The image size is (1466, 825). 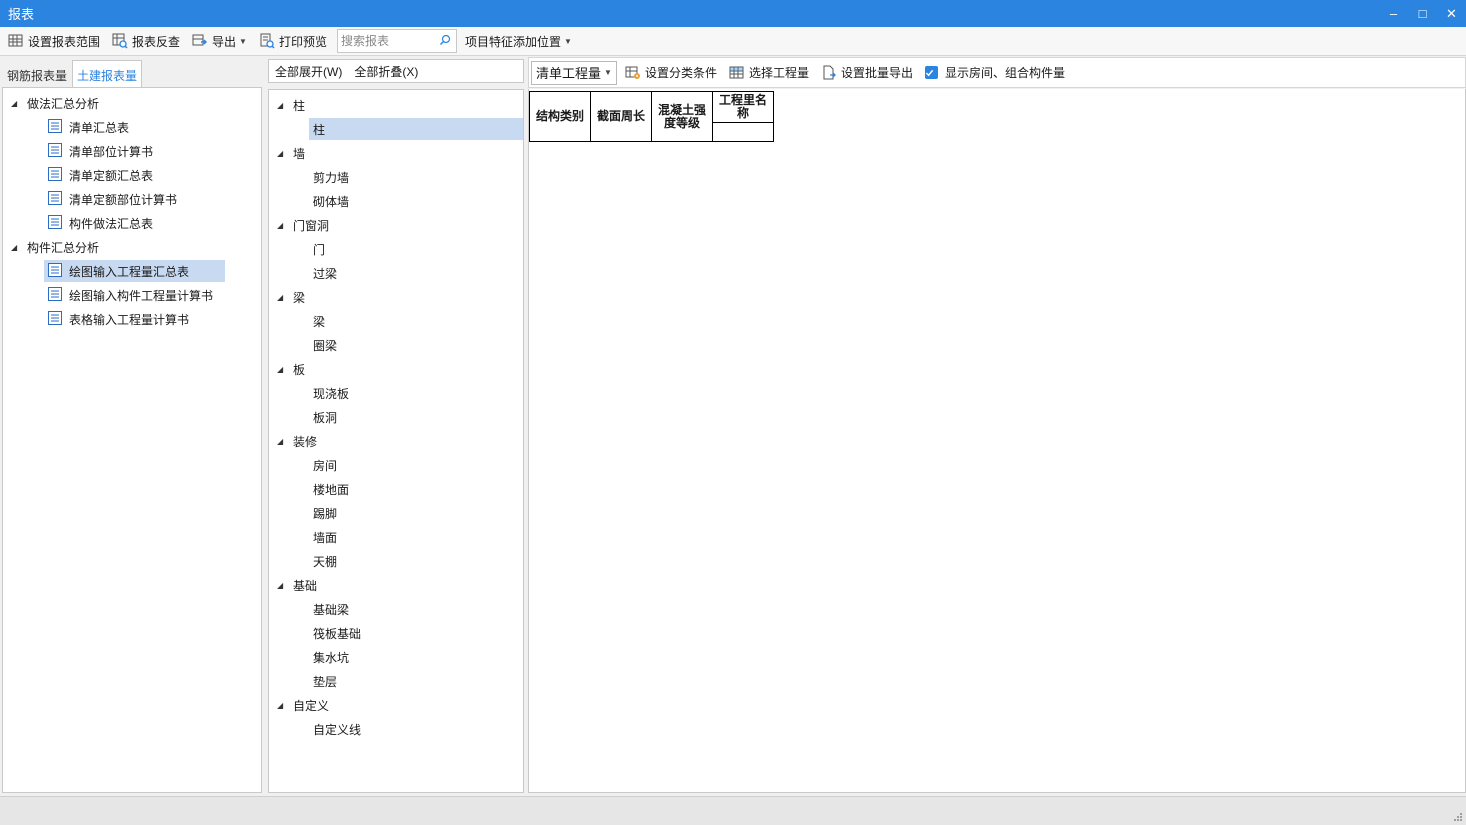 I want to click on component-group: ◢ 板, so click(x=291, y=369).